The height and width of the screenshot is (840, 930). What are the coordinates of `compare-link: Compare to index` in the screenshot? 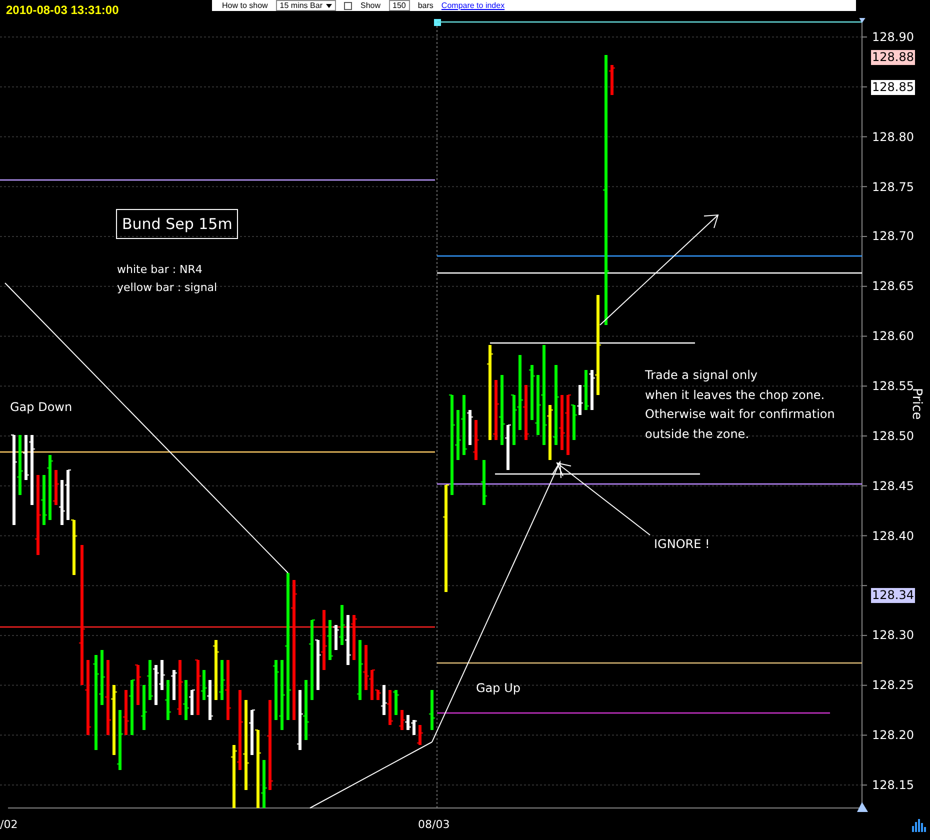 It's located at (473, 5).